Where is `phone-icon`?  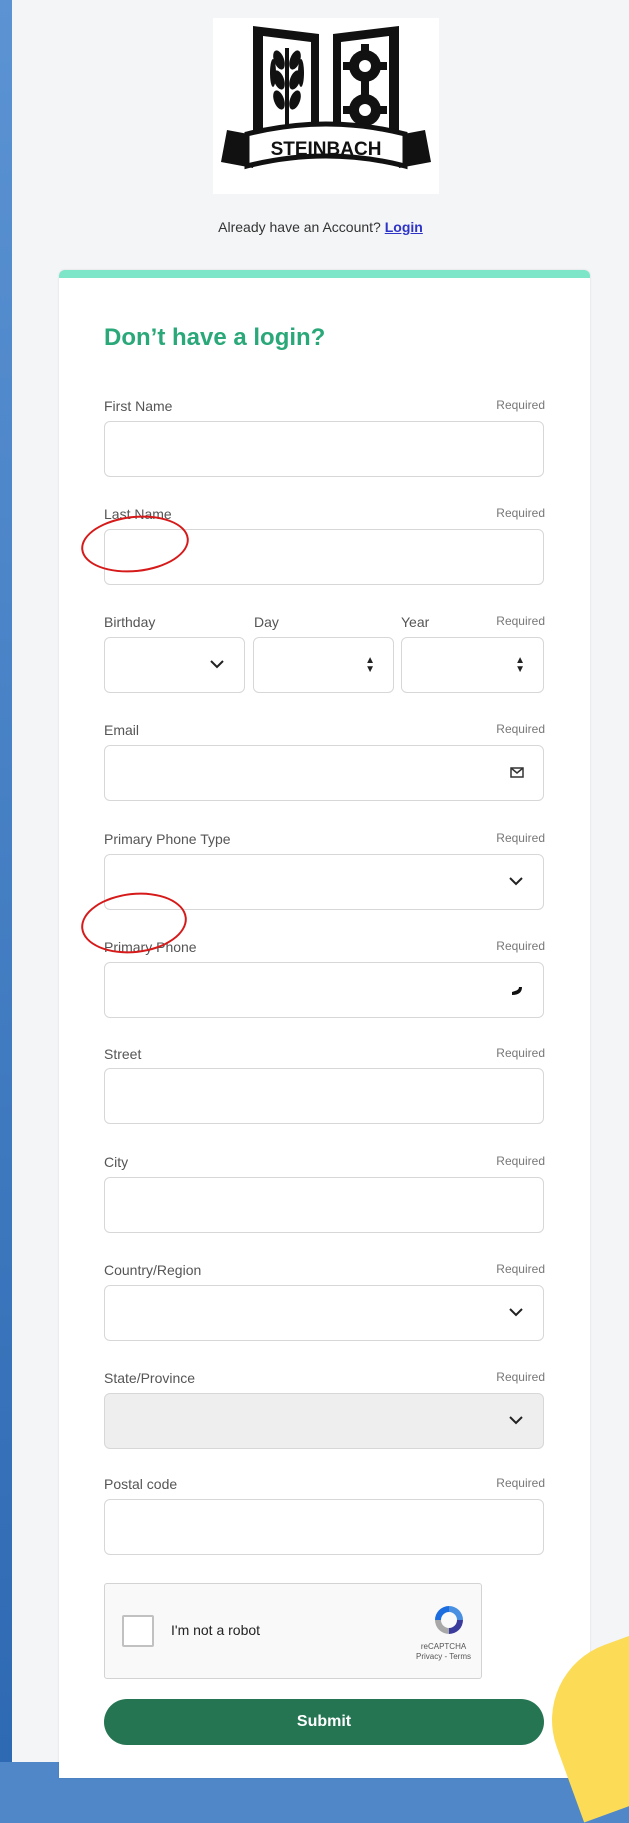
phone-icon is located at coordinates (517, 991).